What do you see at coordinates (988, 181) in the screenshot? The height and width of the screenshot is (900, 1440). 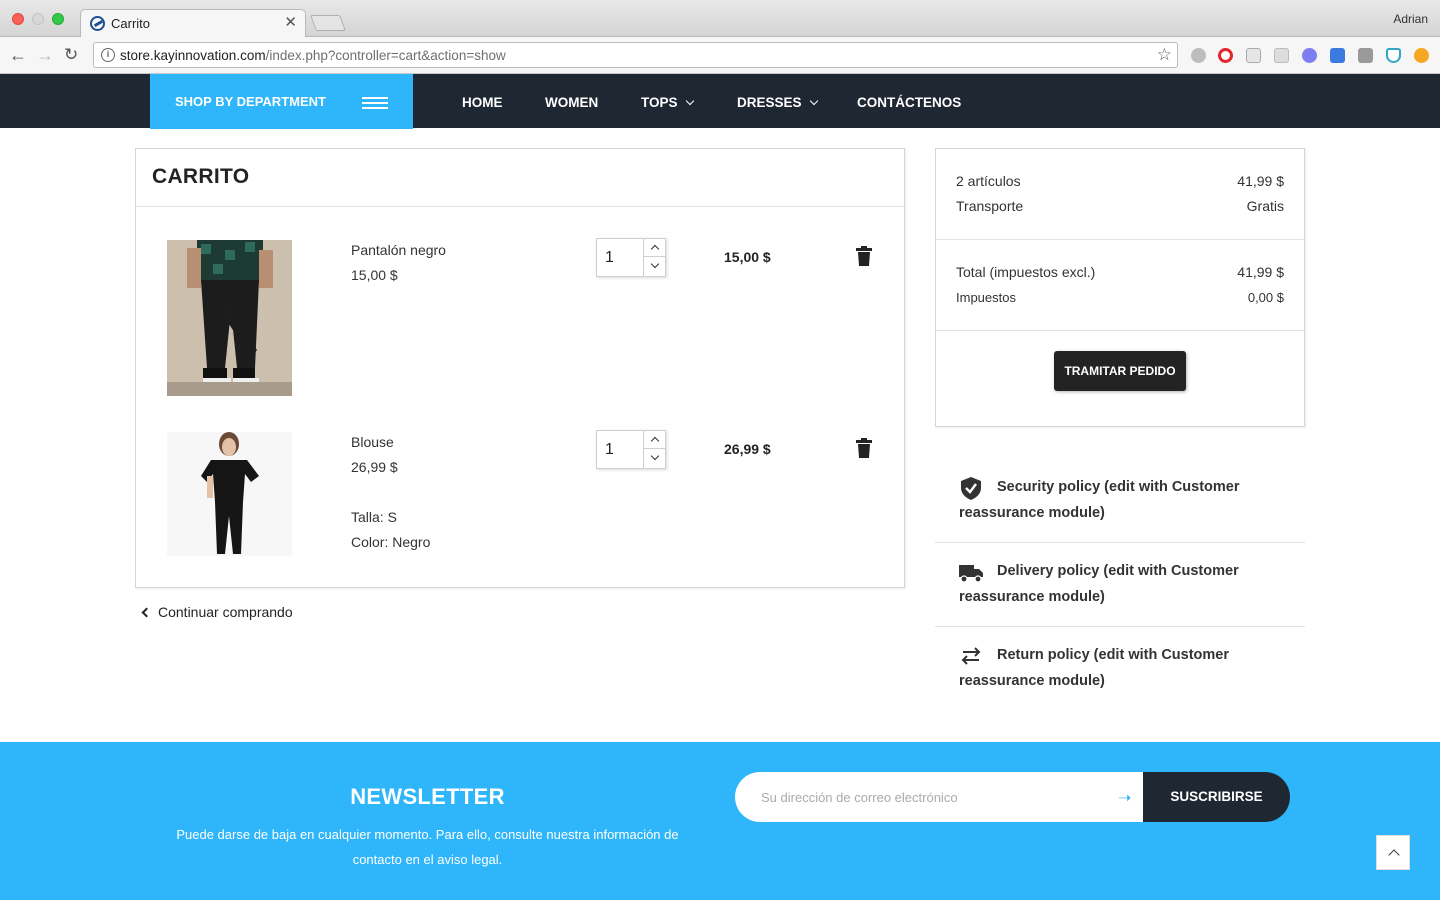 I see `summary-items-label: 2 artículos` at bounding box center [988, 181].